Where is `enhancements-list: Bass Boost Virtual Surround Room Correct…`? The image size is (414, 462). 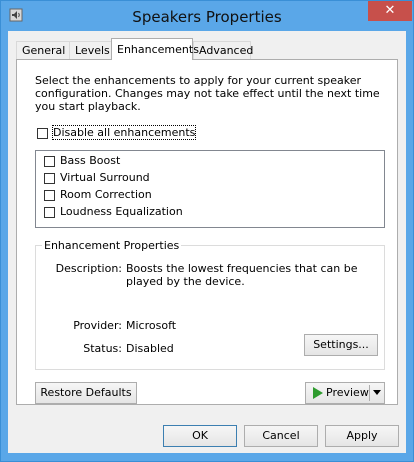
enhancements-list: Bass Boost Virtual Surround Room Correct… is located at coordinates (210, 189).